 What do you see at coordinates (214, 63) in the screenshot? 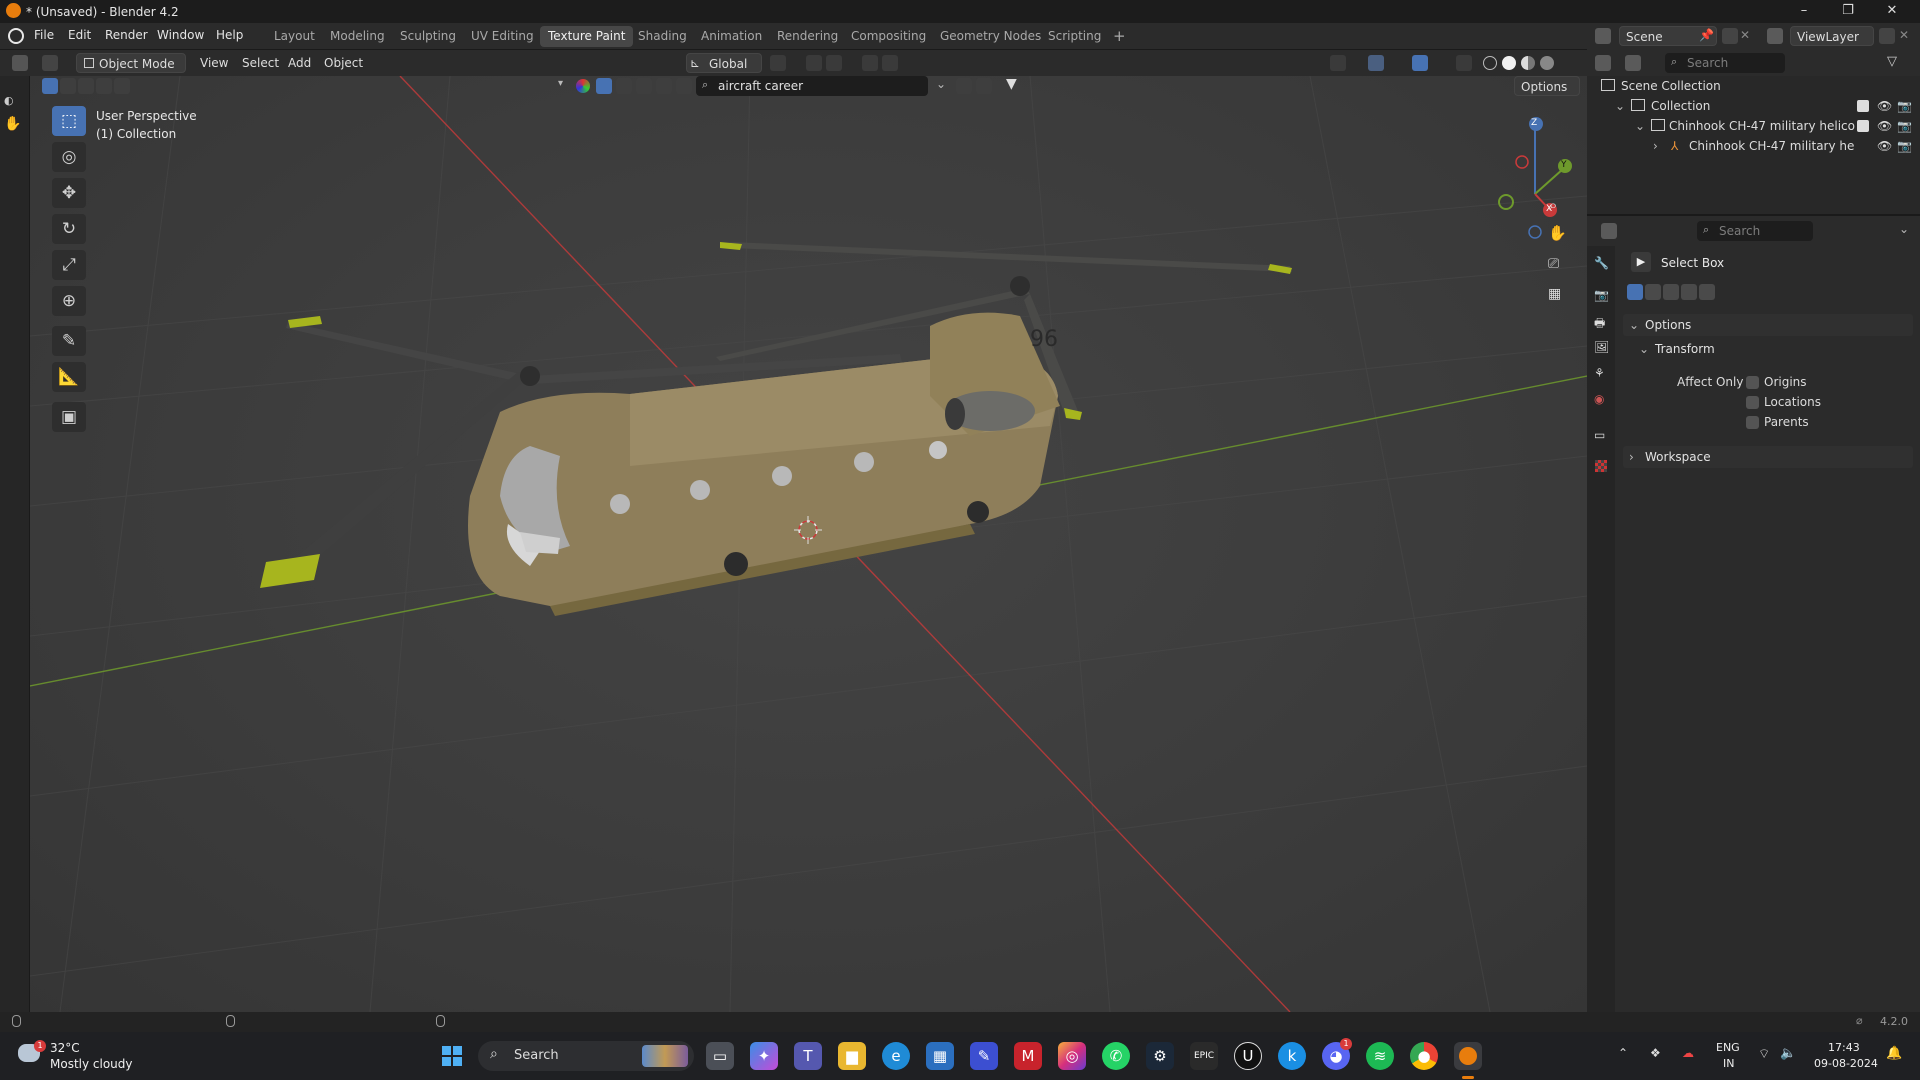
I see `menu-view: View` at bounding box center [214, 63].